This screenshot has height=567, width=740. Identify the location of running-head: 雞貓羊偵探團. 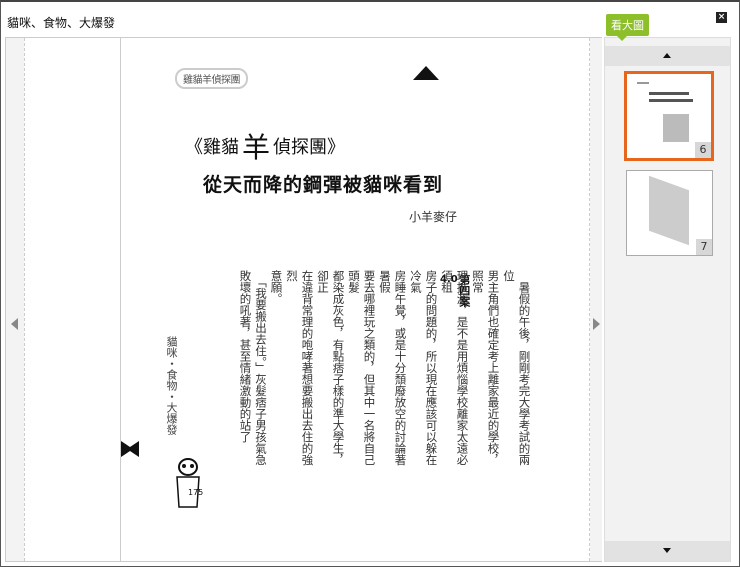
(211, 78).